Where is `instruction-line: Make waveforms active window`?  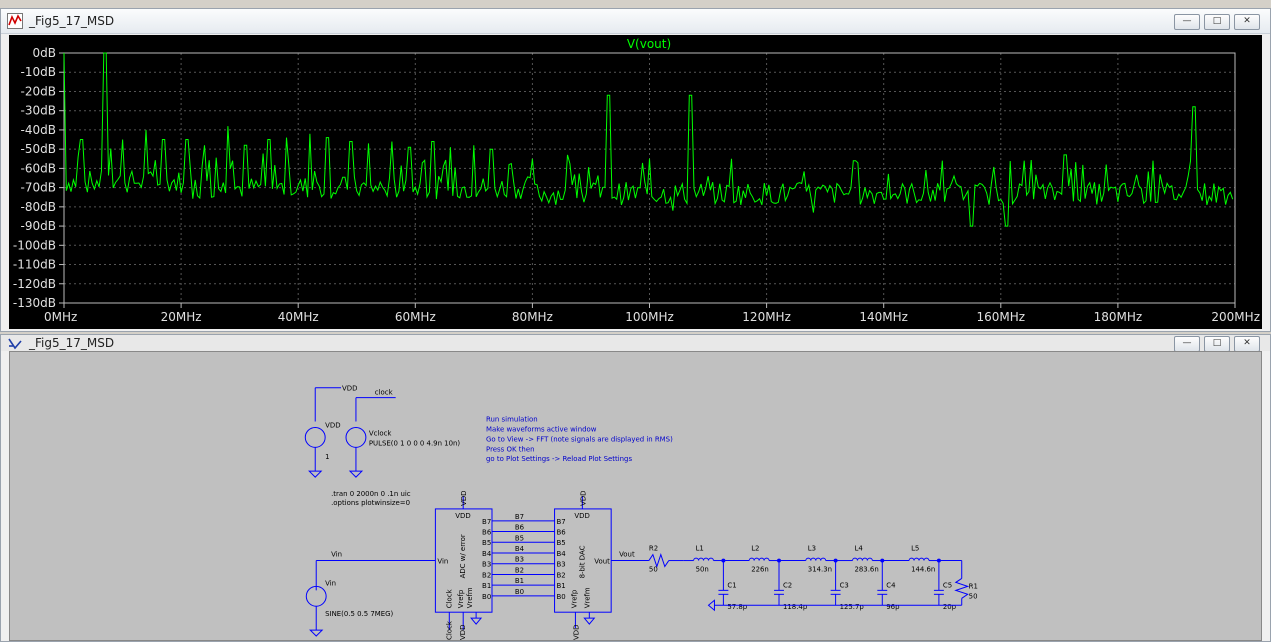
instruction-line: Make waveforms active window is located at coordinates (541, 429).